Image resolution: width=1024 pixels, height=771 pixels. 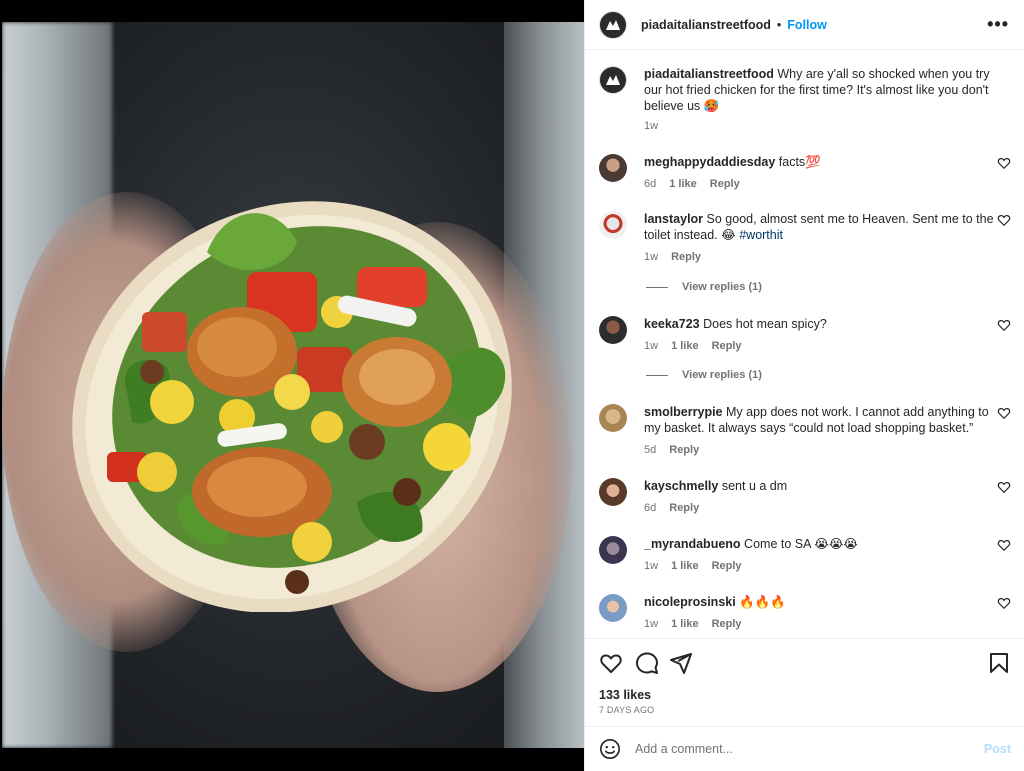 What do you see at coordinates (762, 602) in the screenshot?
I see `comment-body: 🔥🔥🔥` at bounding box center [762, 602].